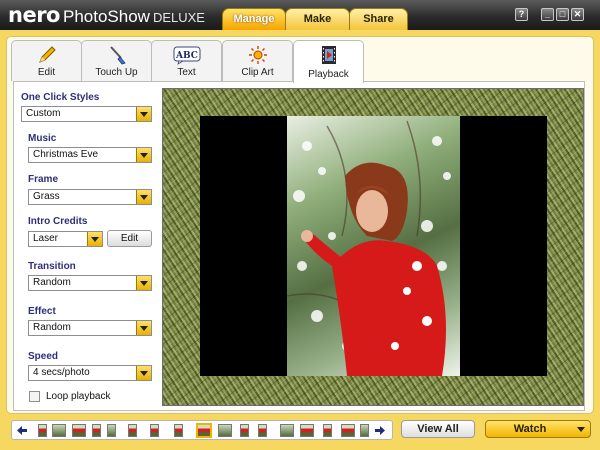 Image resolution: width=600 pixels, height=450 pixels. Describe the element at coordinates (90, 283) in the screenshot. I see `transition-dropdown: Random` at that location.